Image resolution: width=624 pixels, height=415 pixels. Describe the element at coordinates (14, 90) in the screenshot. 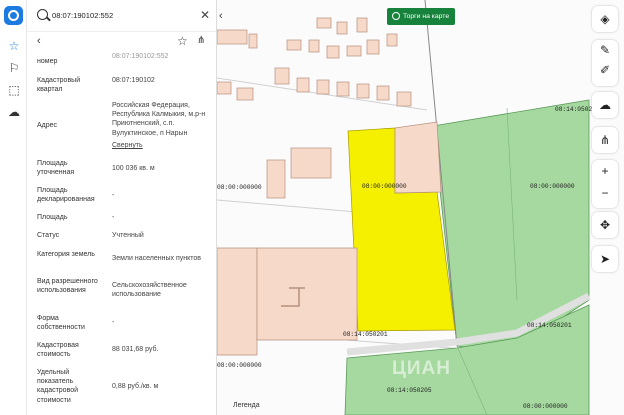

I see `select-area-icon: ⬚` at that location.